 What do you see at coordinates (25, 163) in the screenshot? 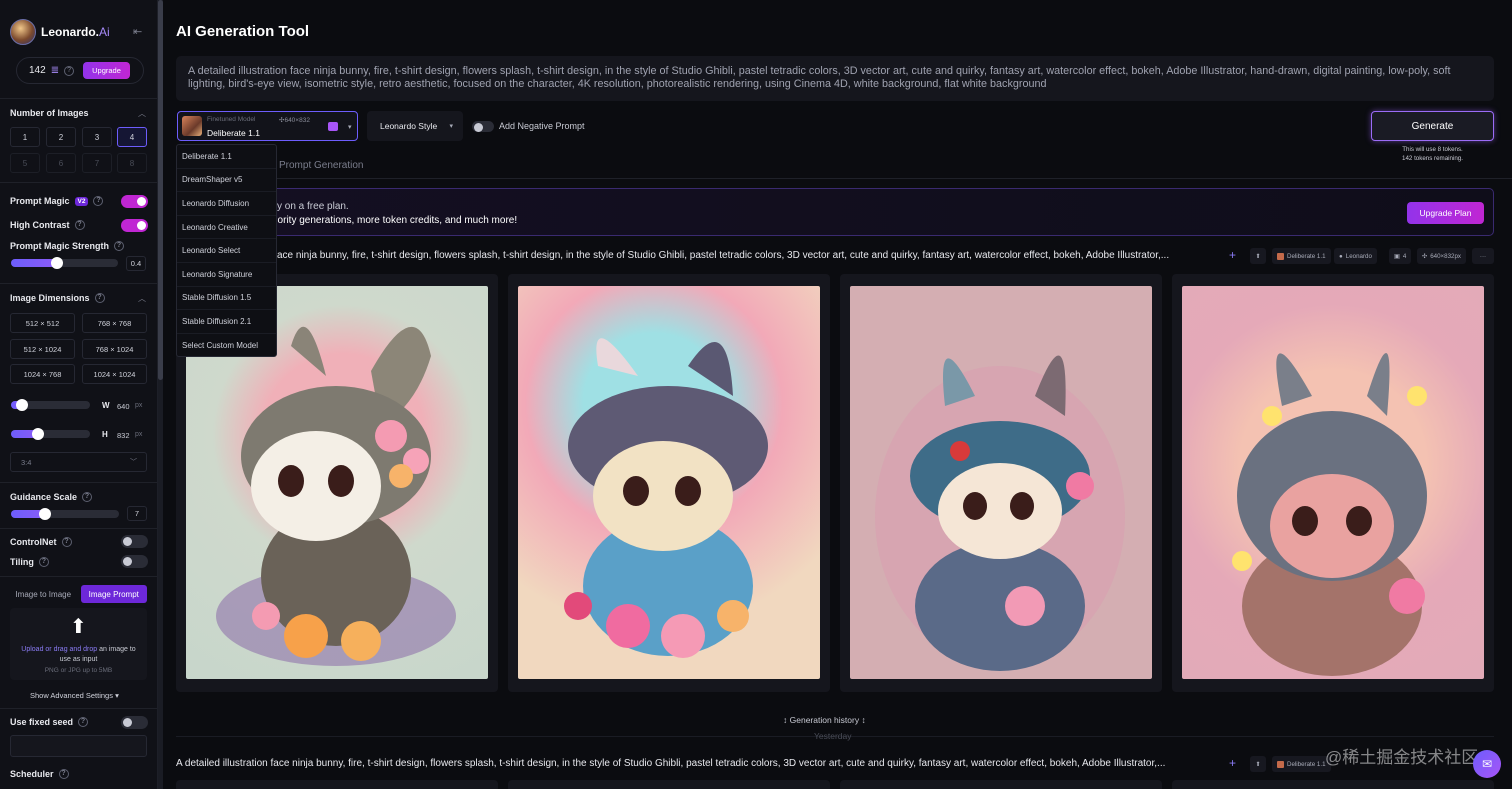
I see `num-images-5: 5` at bounding box center [25, 163].